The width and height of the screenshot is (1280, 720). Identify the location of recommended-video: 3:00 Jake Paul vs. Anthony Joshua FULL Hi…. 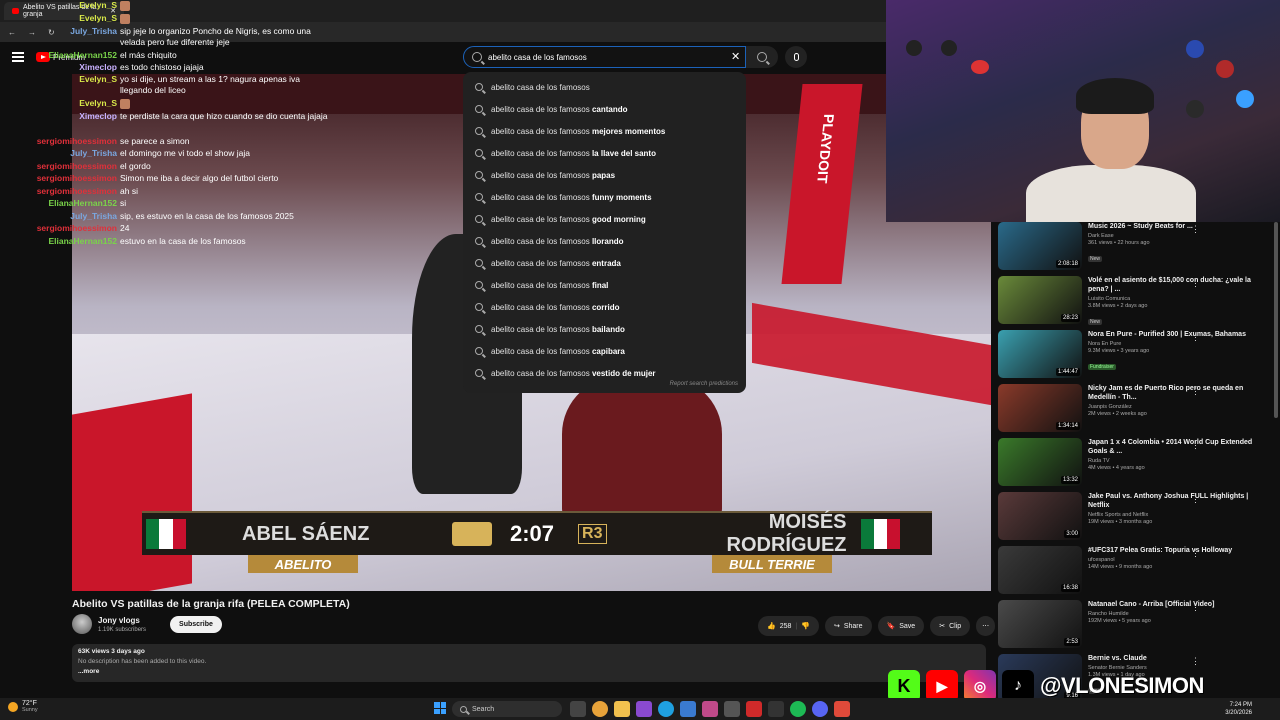
(1139, 517).